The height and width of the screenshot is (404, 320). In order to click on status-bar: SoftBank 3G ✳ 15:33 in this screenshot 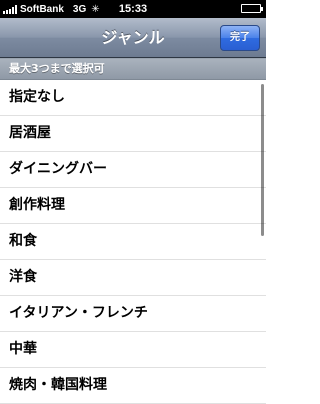, I will do `click(133, 9)`.